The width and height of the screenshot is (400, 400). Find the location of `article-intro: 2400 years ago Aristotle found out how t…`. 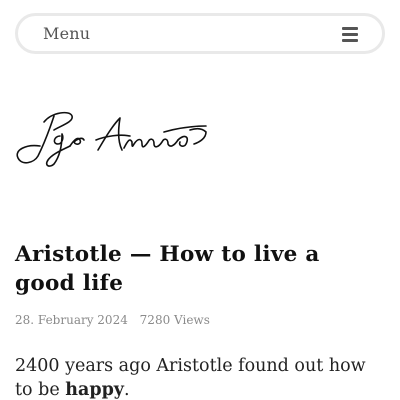

article-intro: 2400 years ago Aristotle found out how t… is located at coordinates (200, 377).